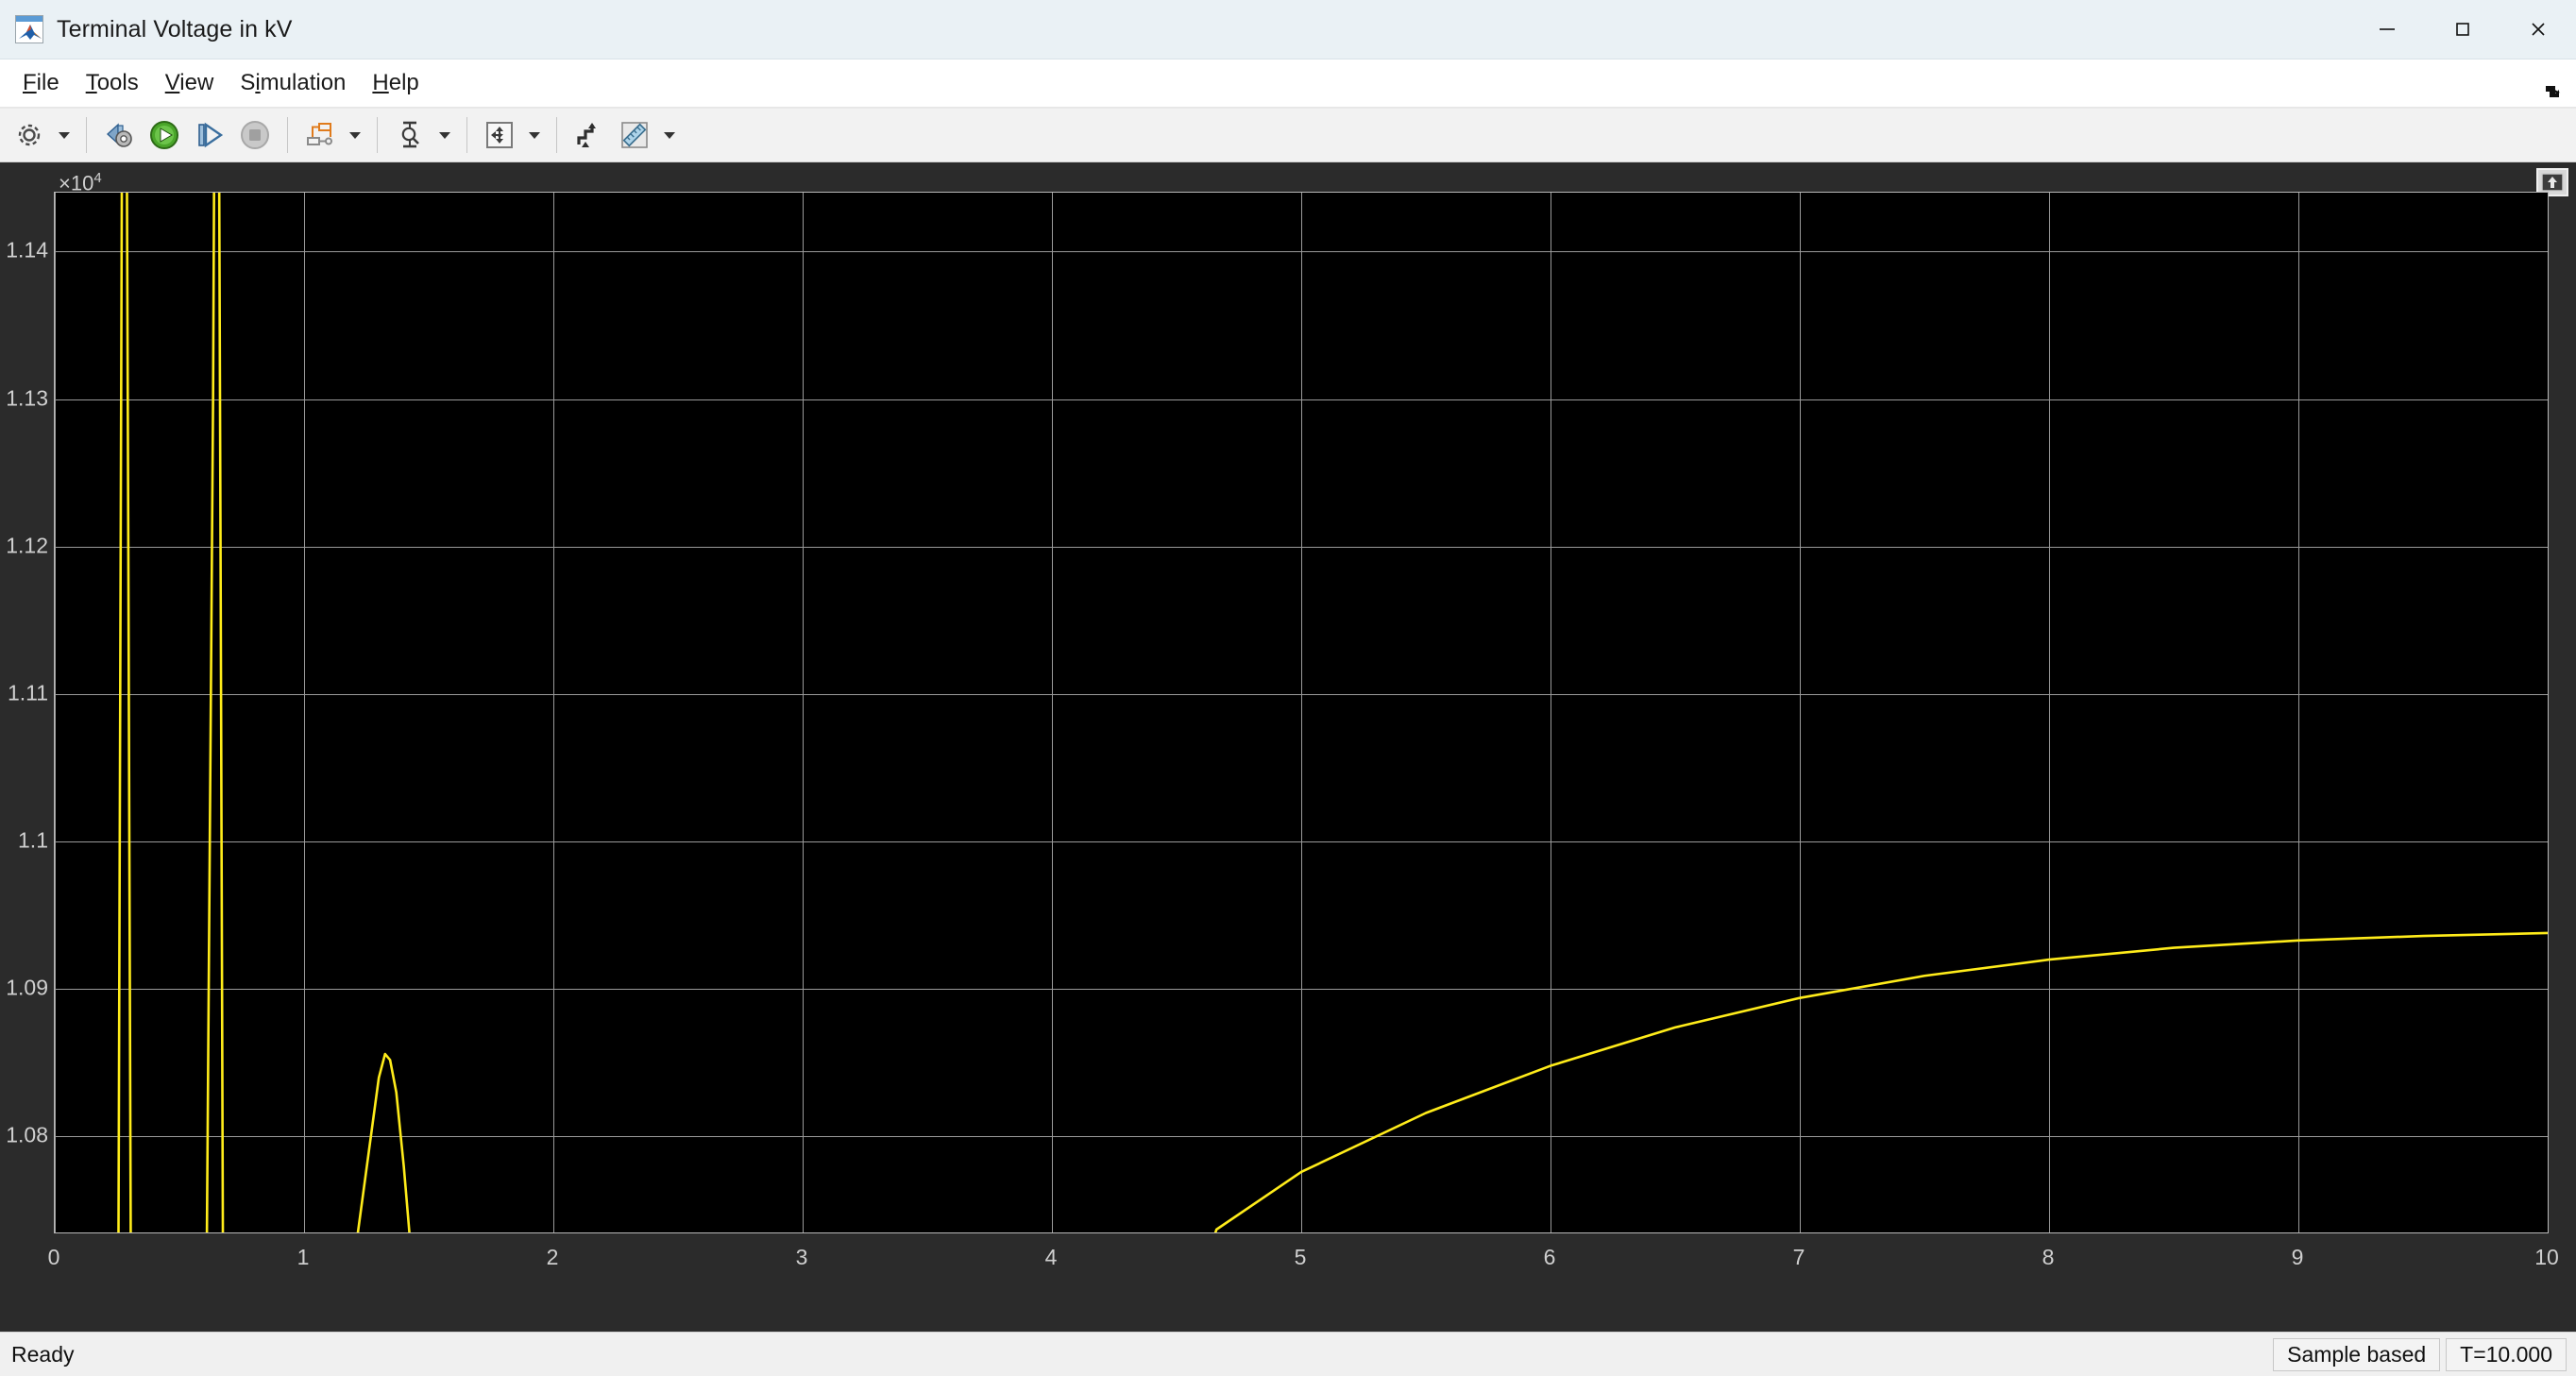  Describe the element at coordinates (43, 1354) in the screenshot. I see `status-message: Ready` at that location.